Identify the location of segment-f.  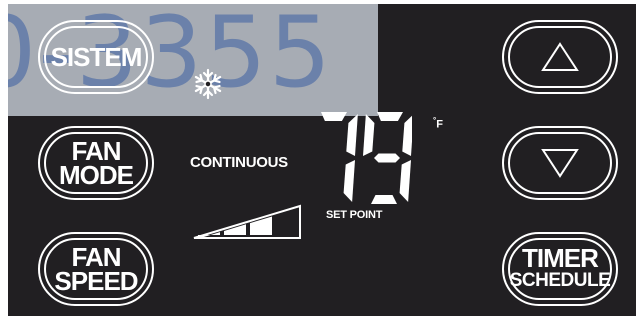
(369, 135).